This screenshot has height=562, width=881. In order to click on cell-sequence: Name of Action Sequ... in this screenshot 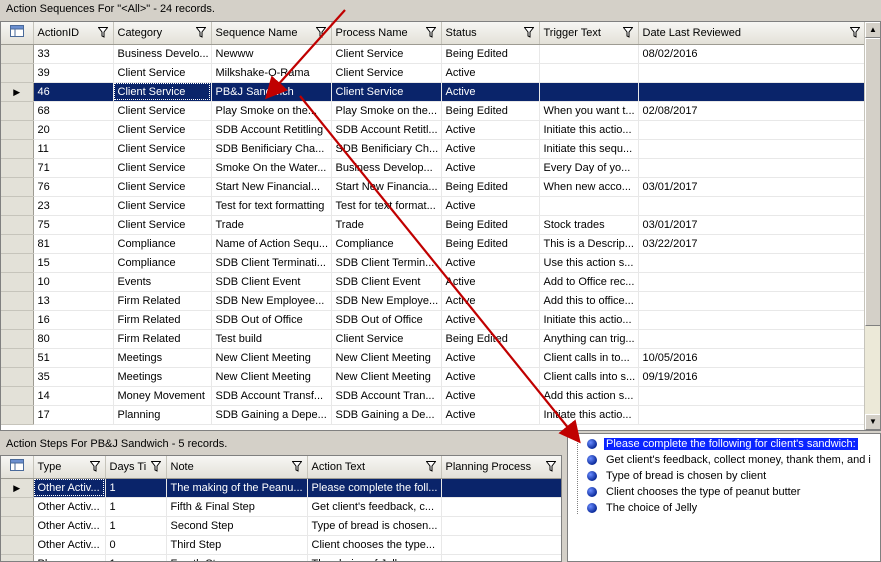, I will do `click(271, 244)`.